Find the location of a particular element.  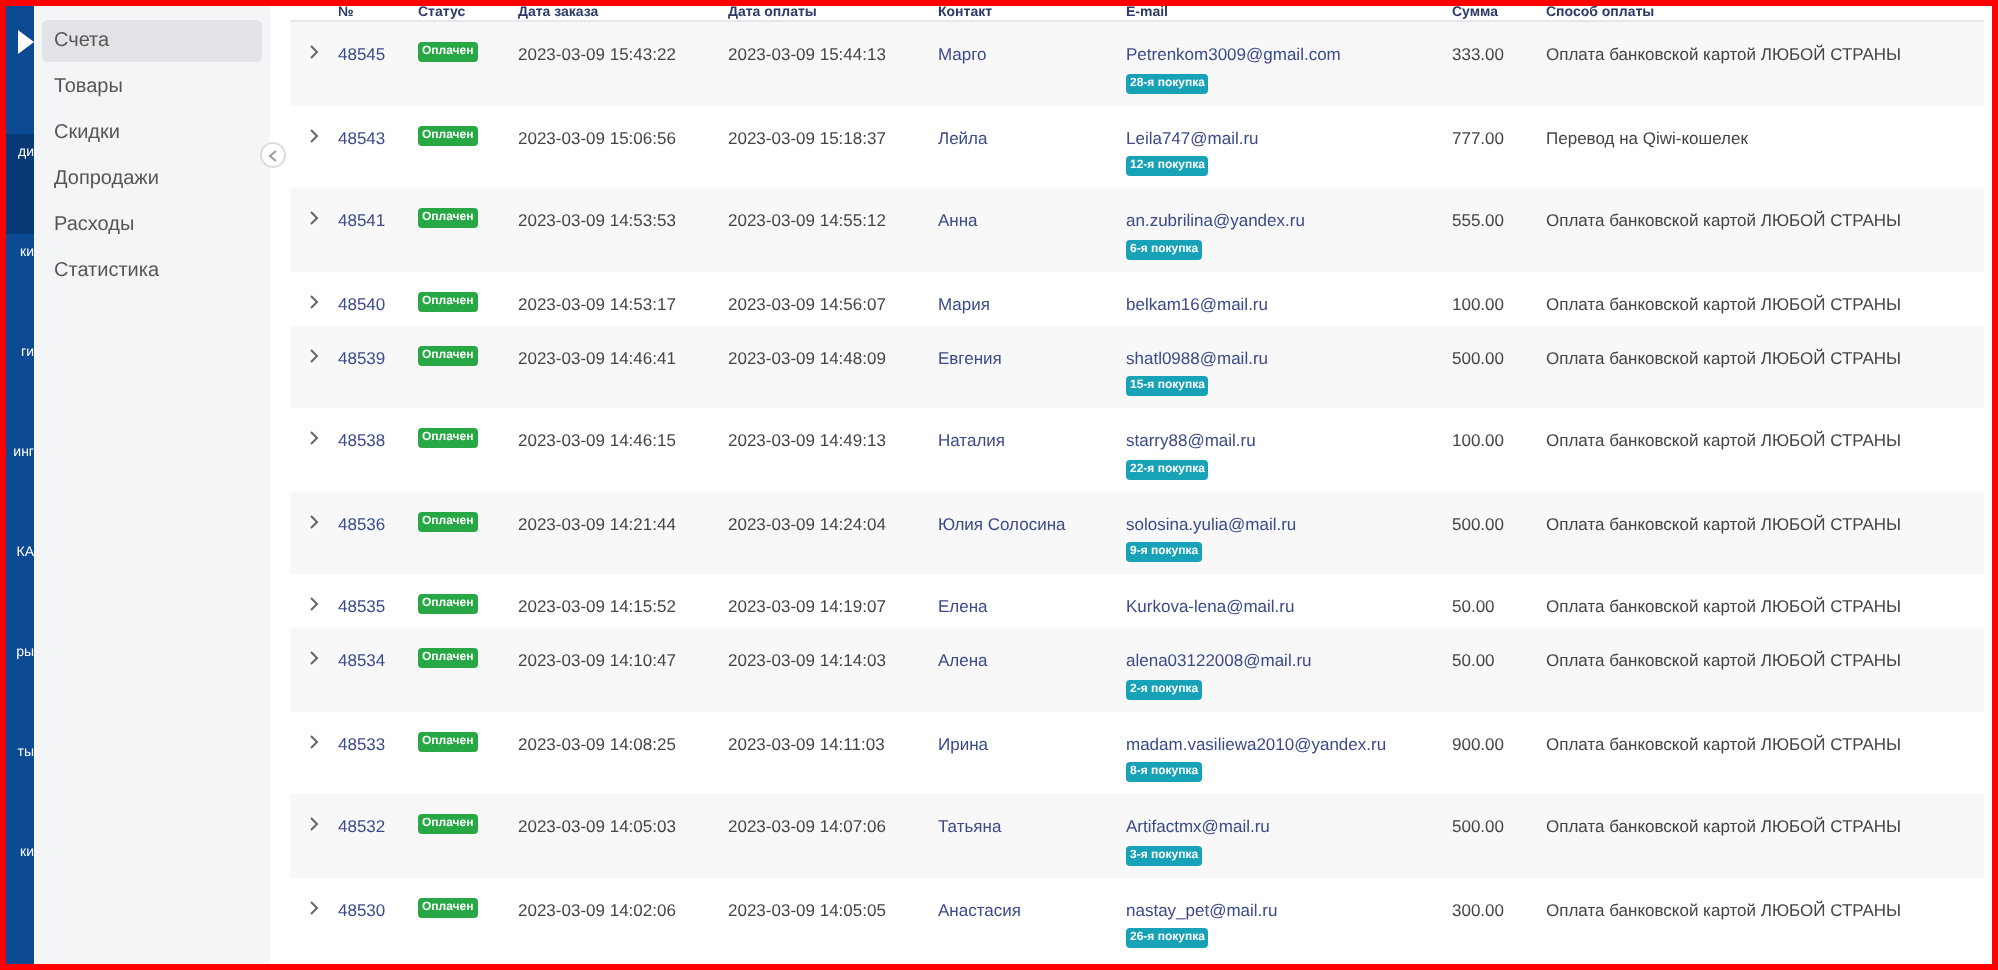

payment-date: 2023-03-09 14:49:13 is located at coordinates (808, 441).